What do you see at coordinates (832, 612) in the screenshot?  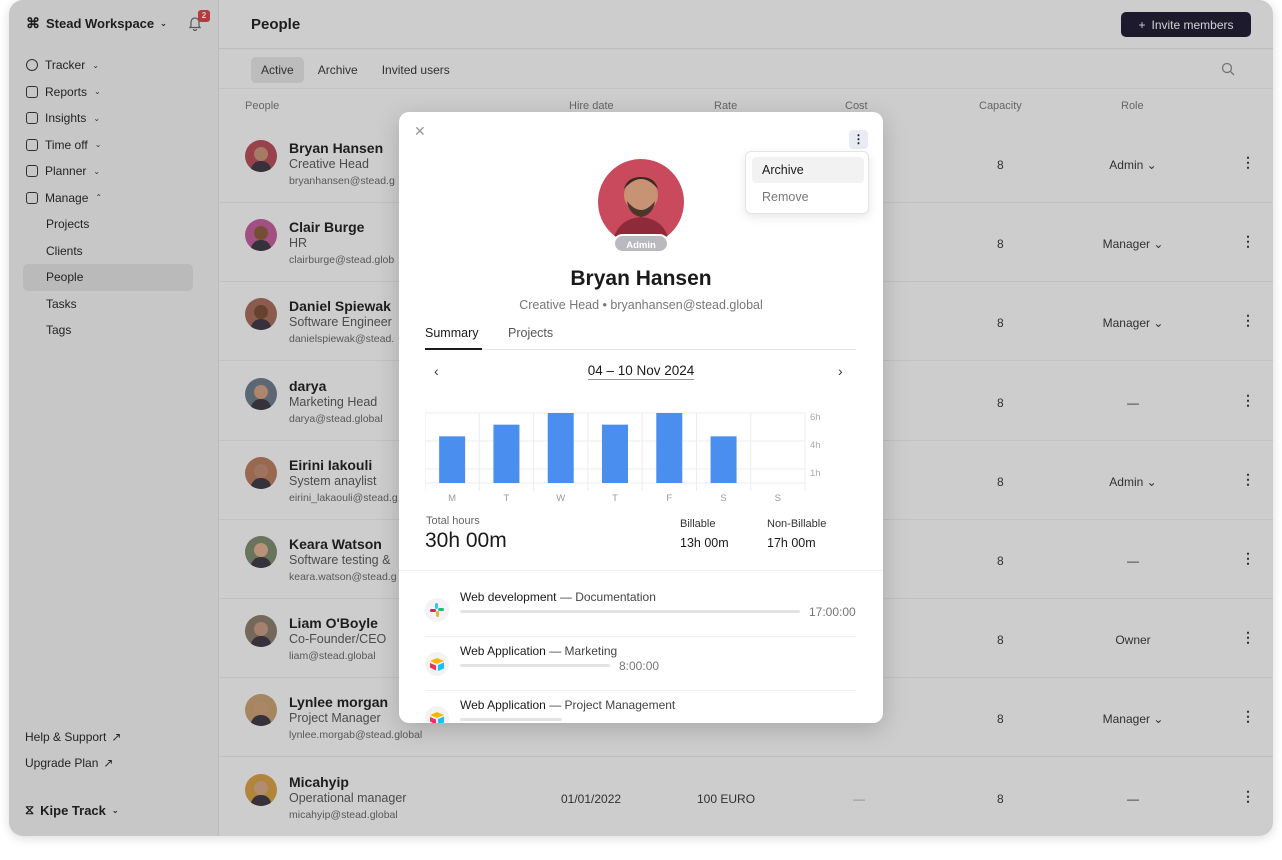 I see `project-time: 17:00:00` at bounding box center [832, 612].